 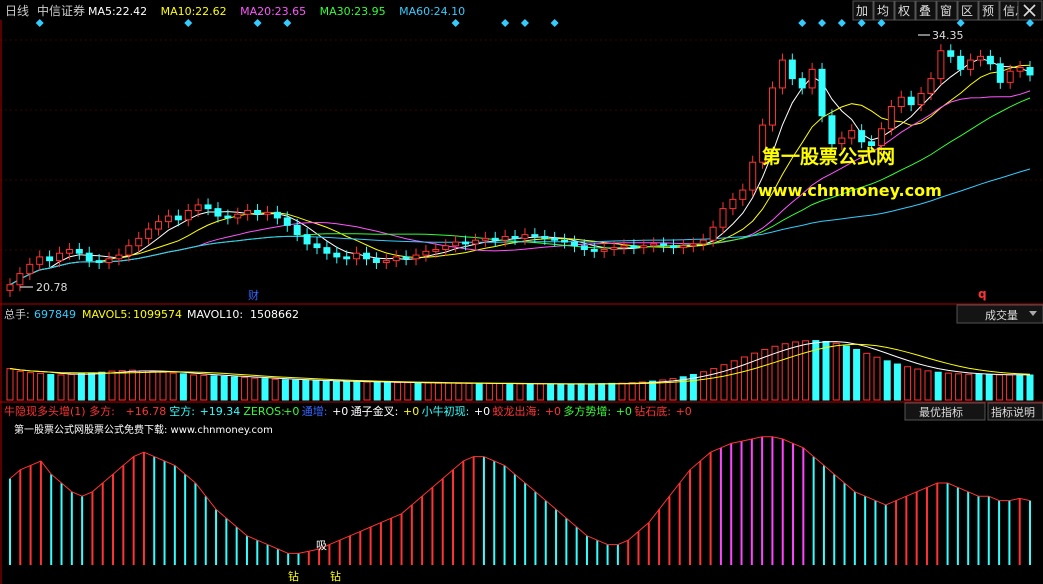 What do you see at coordinates (863, 10) in the screenshot?
I see `toolbar-button-plus: 加` at bounding box center [863, 10].